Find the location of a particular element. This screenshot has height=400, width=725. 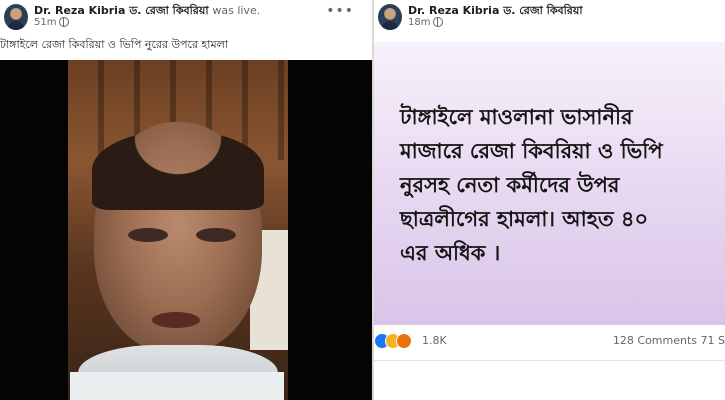

person-right-eye is located at coordinates (216, 235).